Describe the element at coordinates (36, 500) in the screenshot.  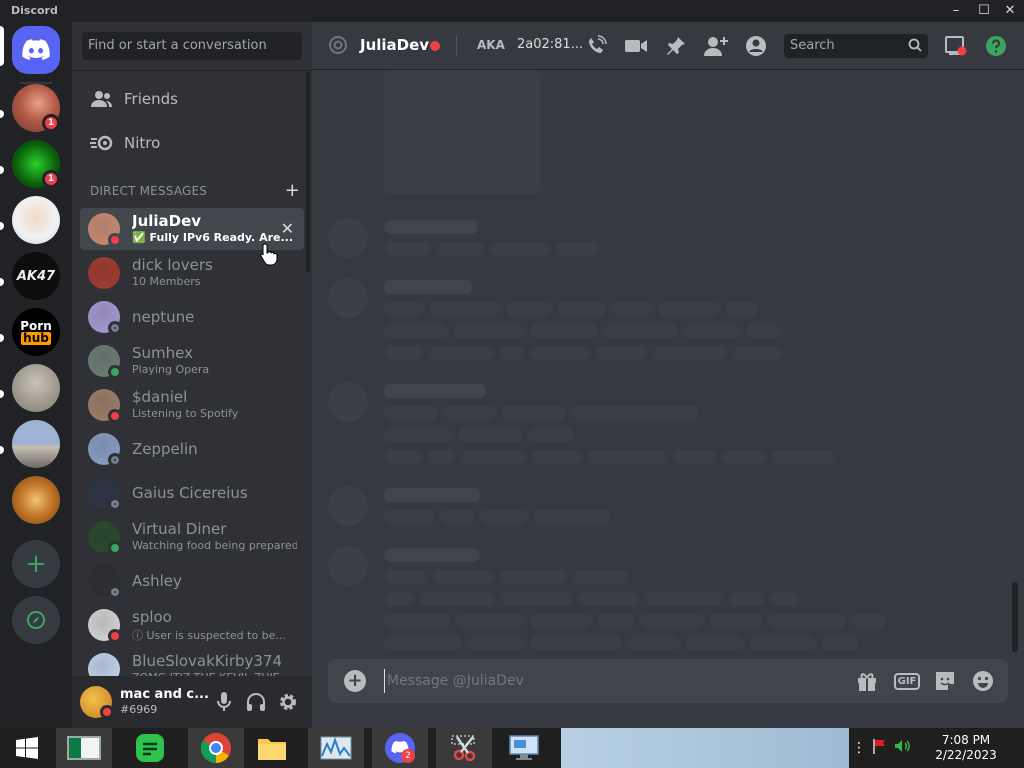
I see `server-burger` at that location.